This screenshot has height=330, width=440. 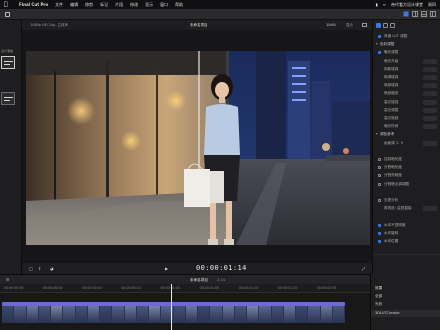 I want to click on inspector-row: 暗光升级, so click(x=406, y=62).